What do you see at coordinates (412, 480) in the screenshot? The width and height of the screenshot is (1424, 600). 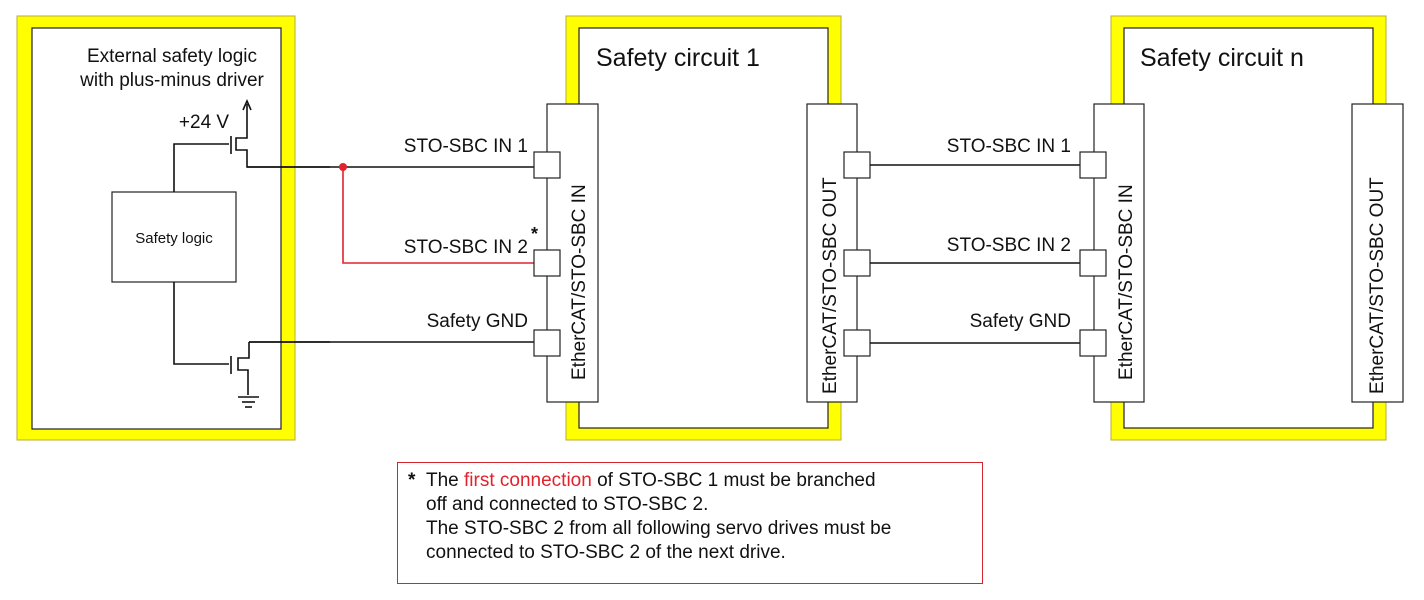 I see `footnote-asterisk: *` at bounding box center [412, 480].